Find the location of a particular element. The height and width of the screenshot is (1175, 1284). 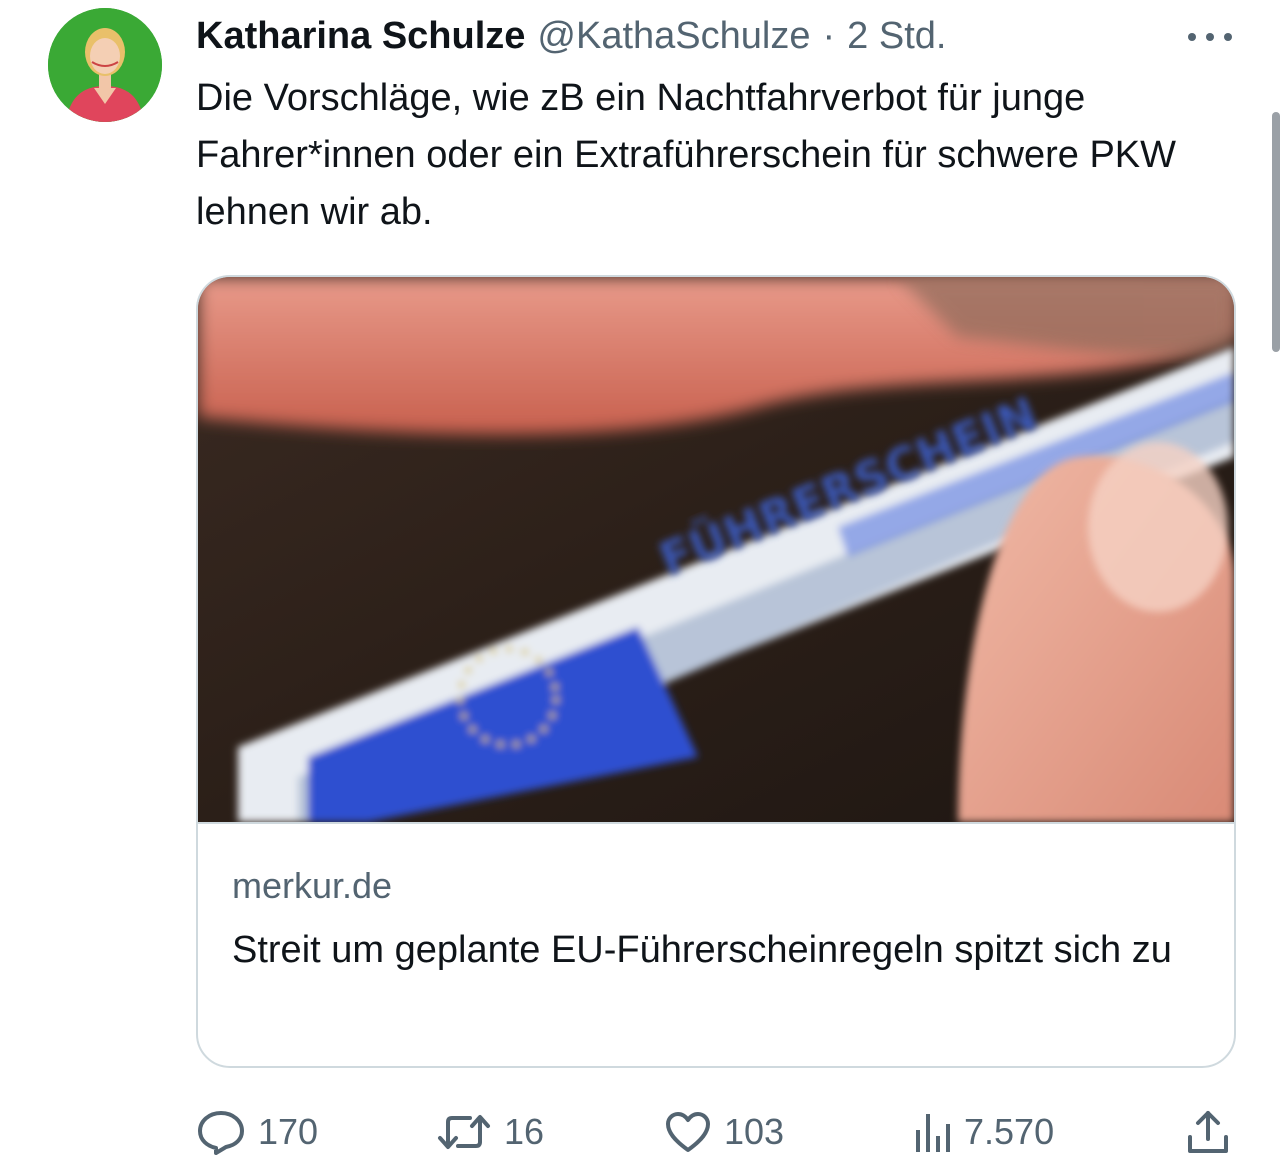

retweet-count: 16 is located at coordinates (524, 1131).